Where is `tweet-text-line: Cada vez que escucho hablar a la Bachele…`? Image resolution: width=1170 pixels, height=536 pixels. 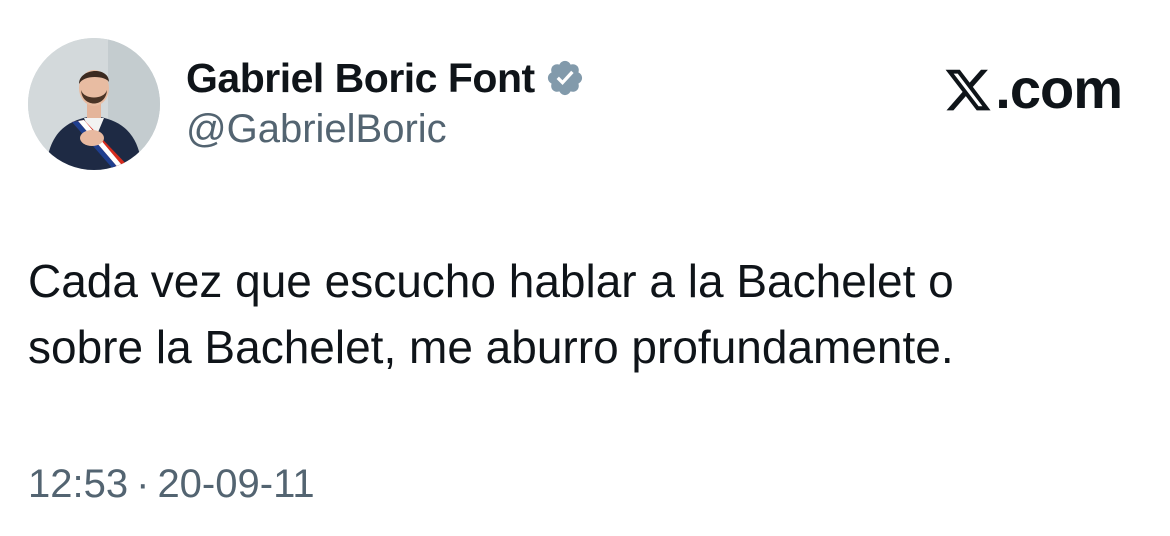
tweet-text-line: Cada vez que escucho hablar a la Bachele… is located at coordinates (491, 281).